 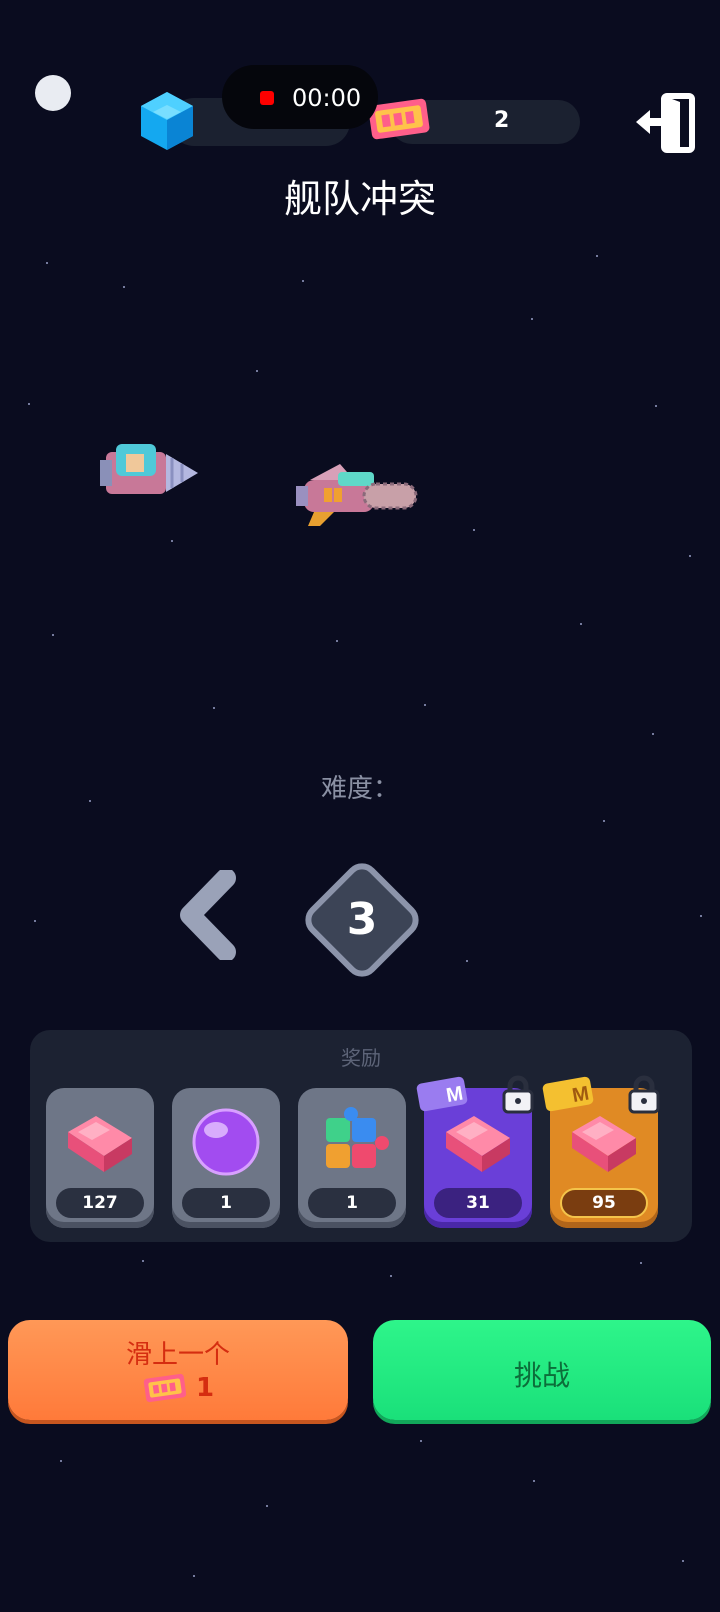 I want to click on swipe-previous-cost: 1, so click(x=178, y=1388).